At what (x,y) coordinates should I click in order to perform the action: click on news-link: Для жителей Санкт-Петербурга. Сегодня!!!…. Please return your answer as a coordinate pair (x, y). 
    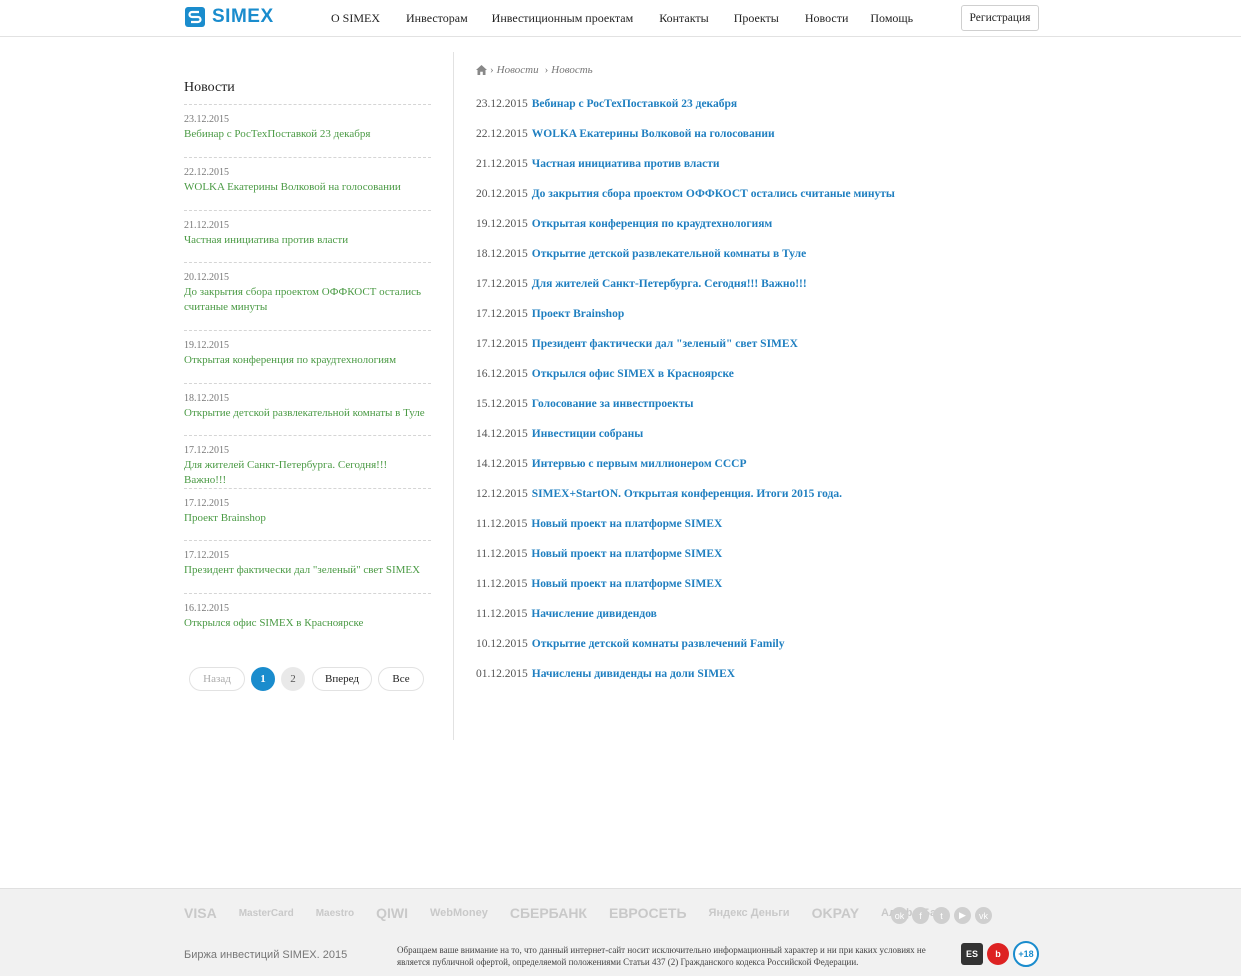
    Looking at the image, I should click on (669, 284).